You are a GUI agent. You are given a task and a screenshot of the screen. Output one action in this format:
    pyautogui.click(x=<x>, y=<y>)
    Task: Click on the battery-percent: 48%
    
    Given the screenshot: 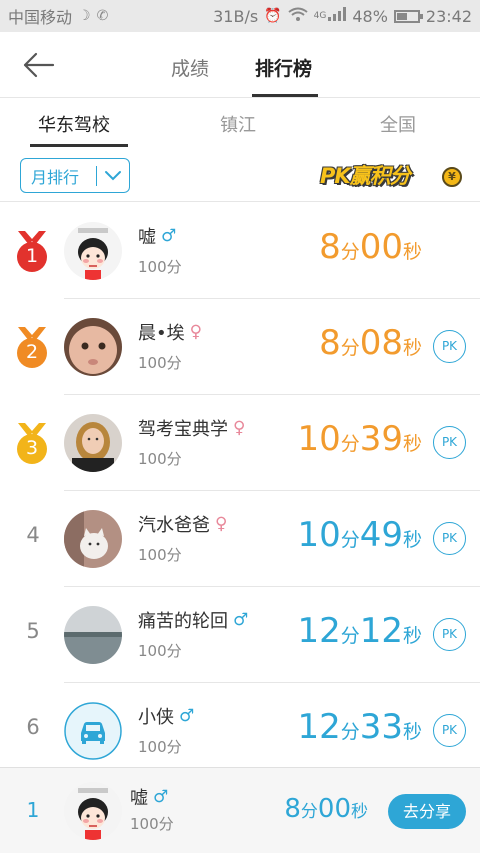 What is the action you would take?
    pyautogui.click(x=370, y=16)
    